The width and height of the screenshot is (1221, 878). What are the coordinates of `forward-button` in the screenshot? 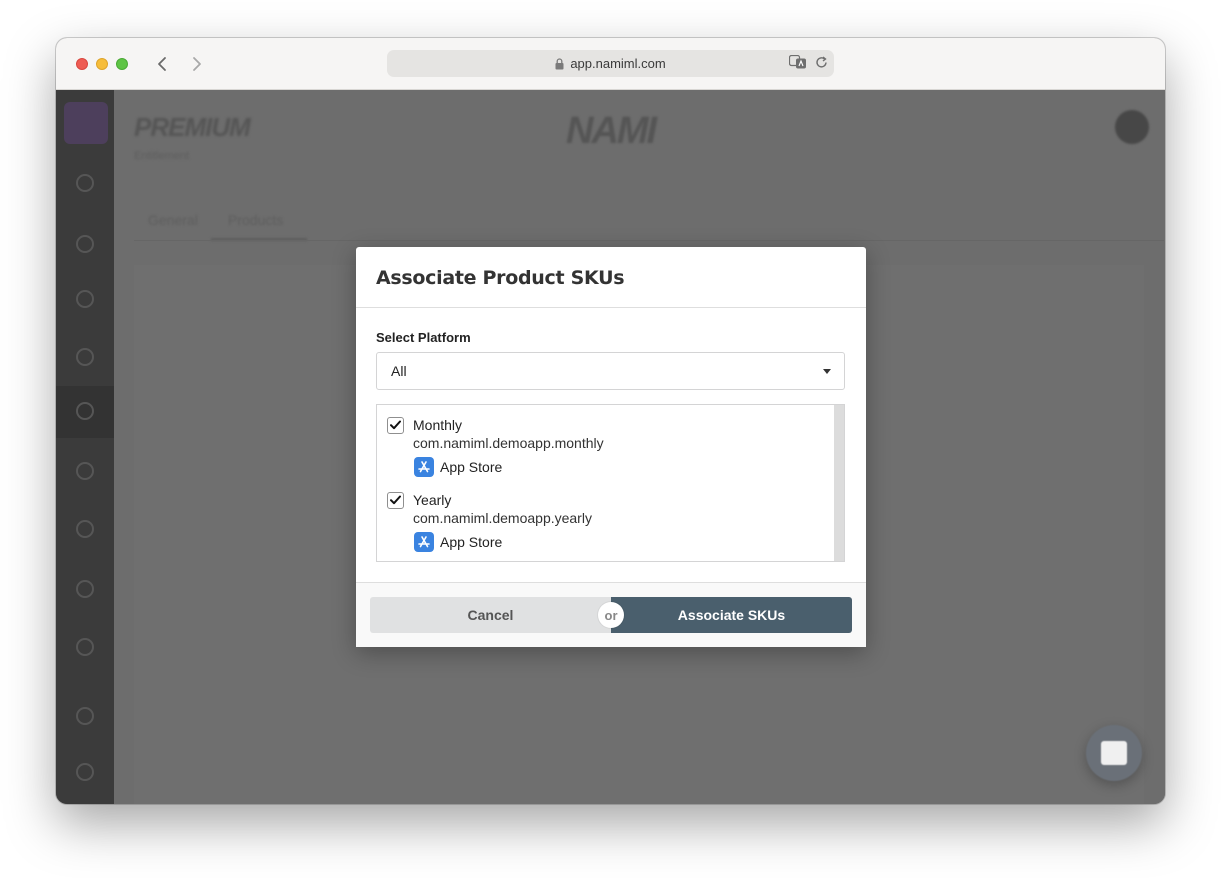 It's located at (197, 64).